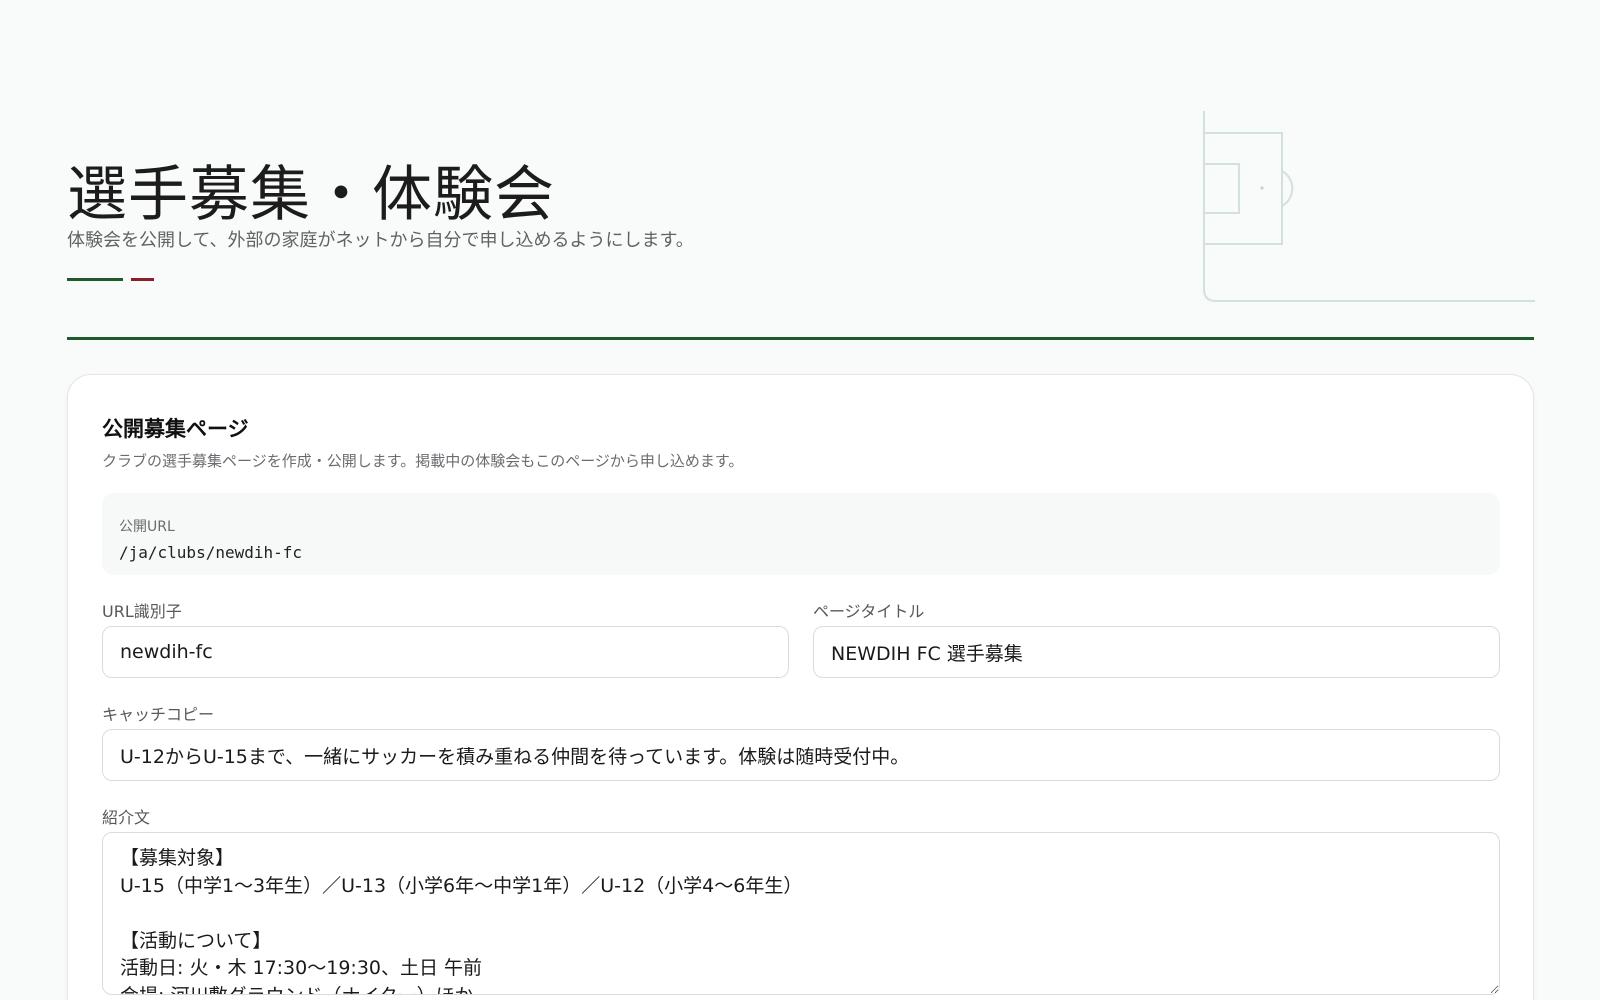 This screenshot has height=1000, width=1600. I want to click on soccer-pitch-illustration, so click(1369, 206).